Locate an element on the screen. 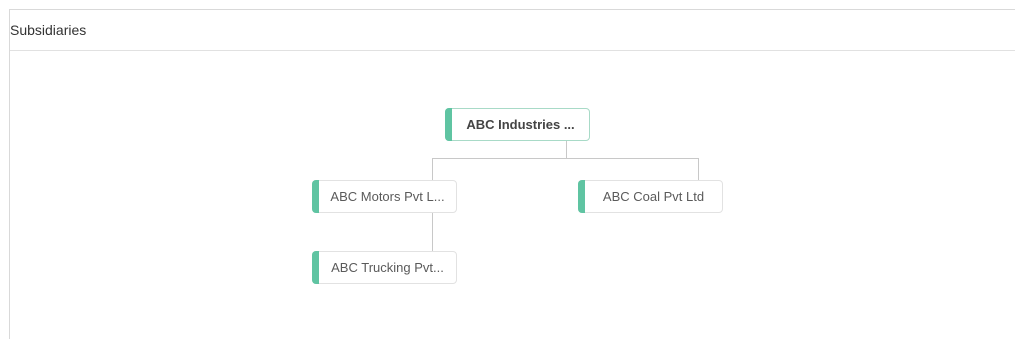 This screenshot has width=1015, height=339. connector-horizontal is located at coordinates (565, 158).